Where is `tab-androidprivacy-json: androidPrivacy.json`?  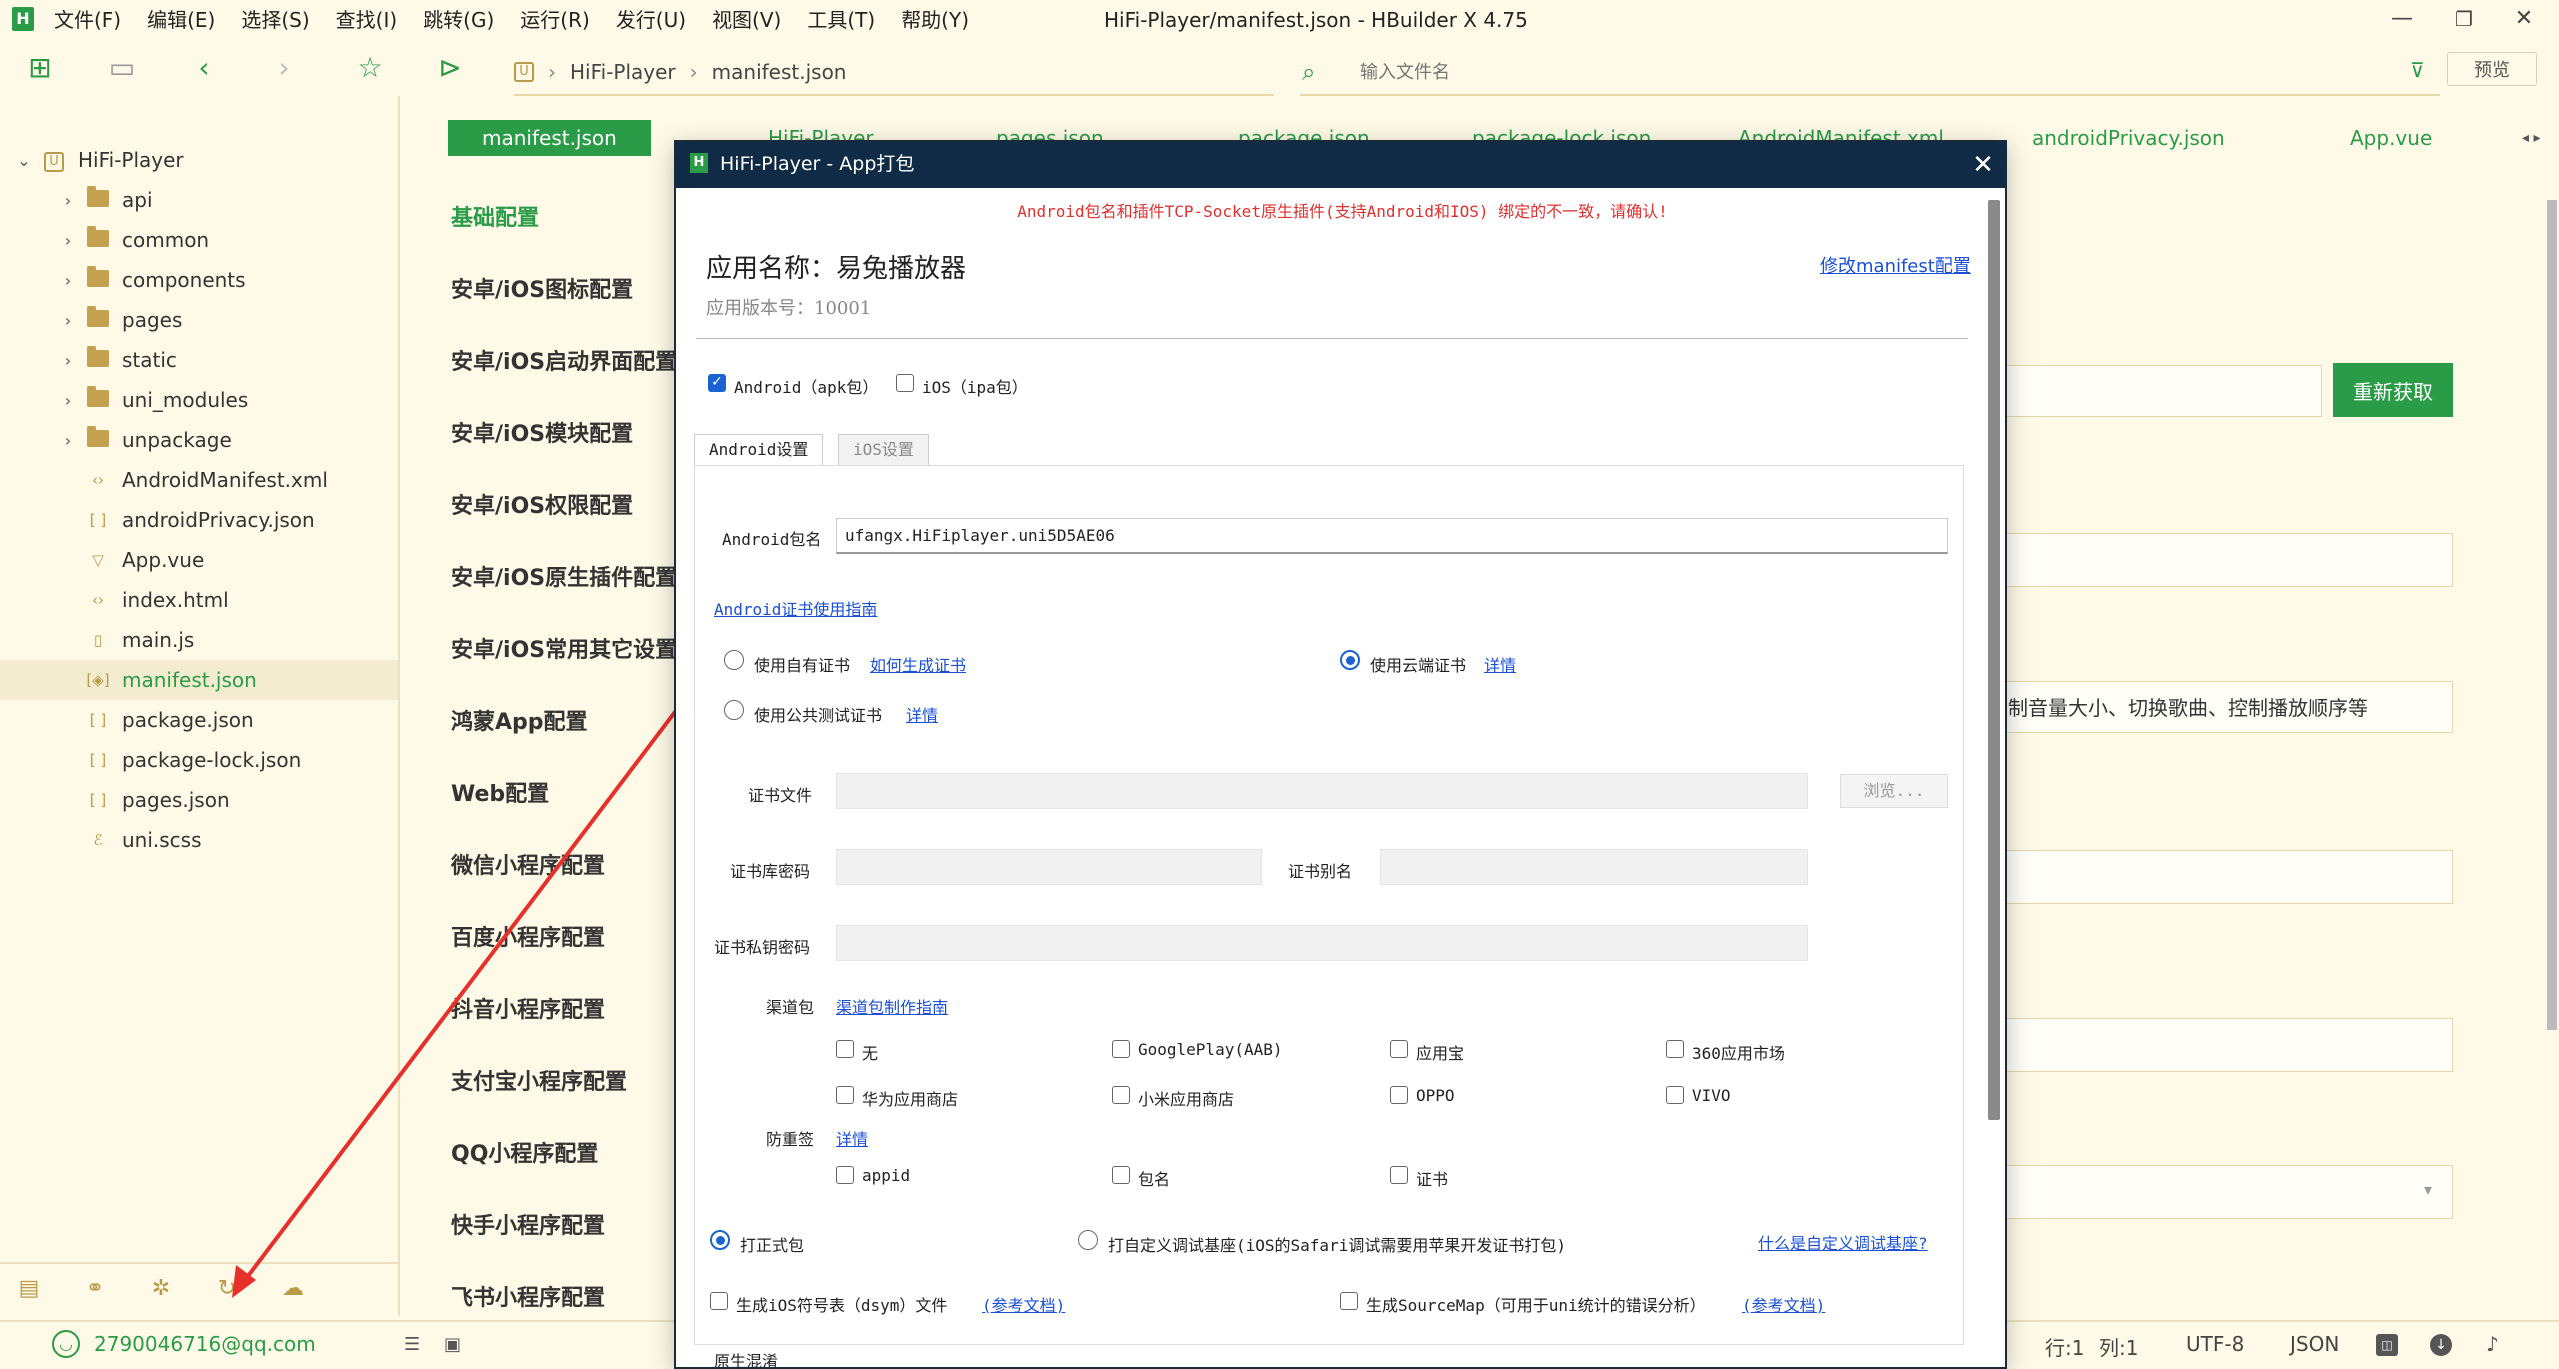 tab-androidprivacy-json: androidPrivacy.json is located at coordinates (2128, 138).